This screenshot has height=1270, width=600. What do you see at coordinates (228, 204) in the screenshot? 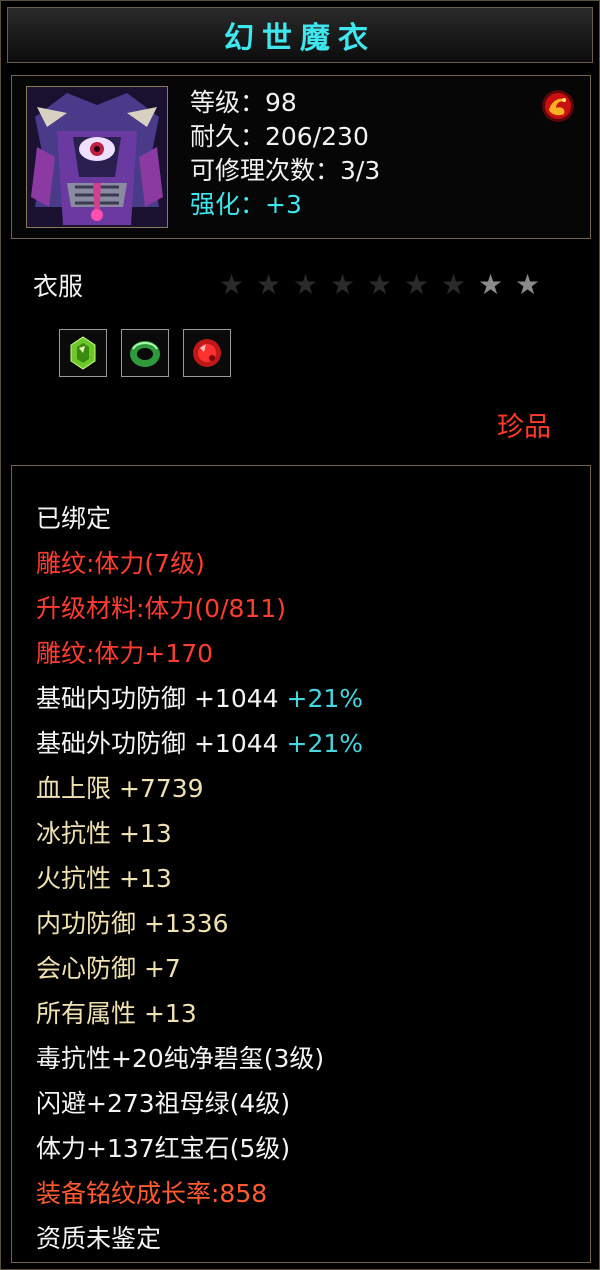
I see `enhance-label: 强化：` at bounding box center [228, 204].